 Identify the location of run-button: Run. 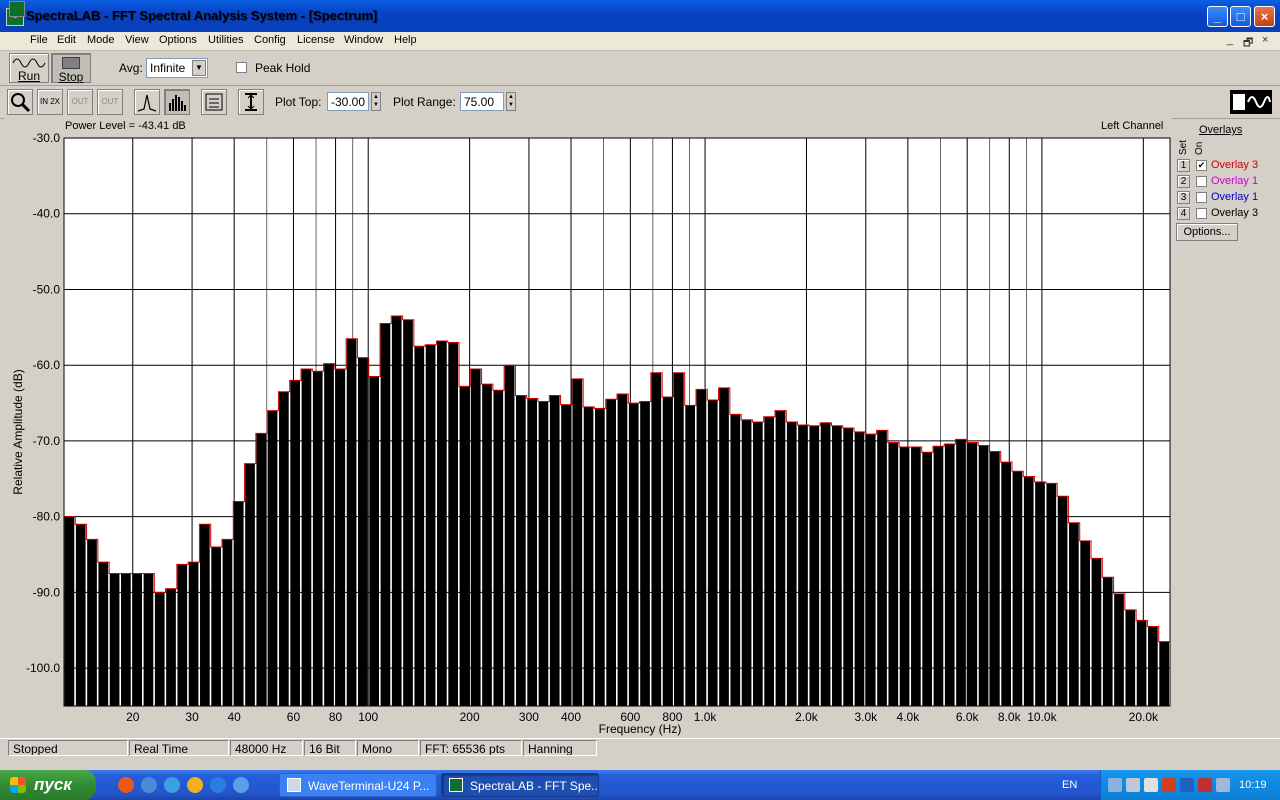
(29, 68).